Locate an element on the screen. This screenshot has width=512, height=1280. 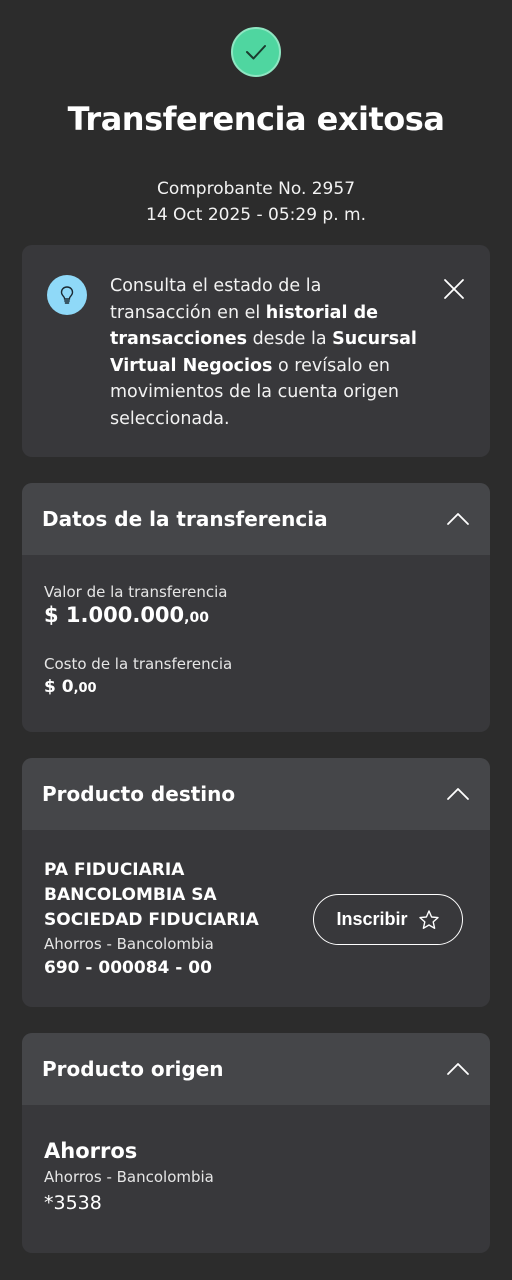
enroll-button: Inscribir is located at coordinates (388, 919).